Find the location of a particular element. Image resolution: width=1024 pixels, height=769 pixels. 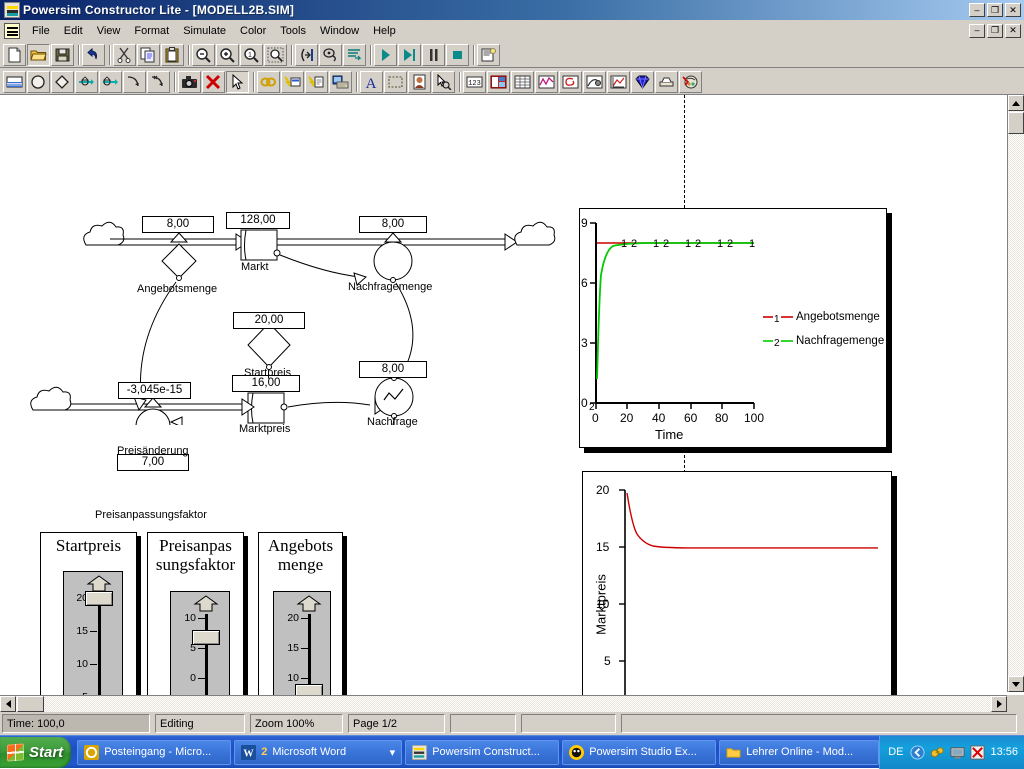

slider-thumb-preisanpassungsfaktor is located at coordinates (206, 637).